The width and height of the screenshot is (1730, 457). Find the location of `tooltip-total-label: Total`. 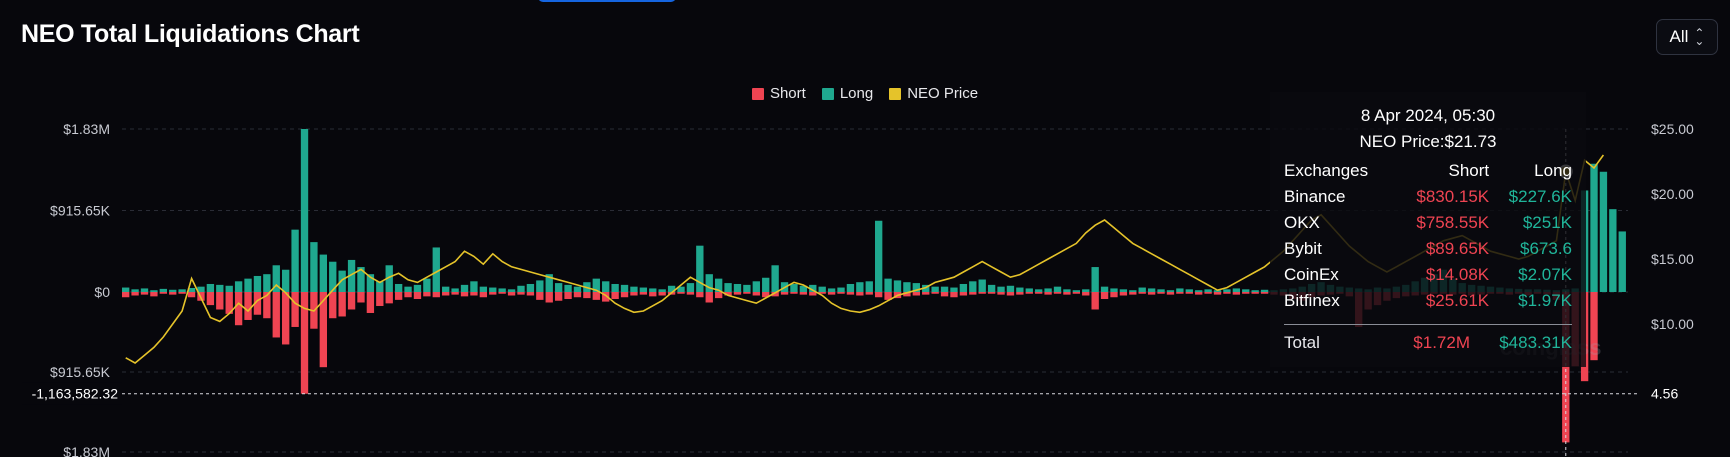

tooltip-total-label: Total is located at coordinates (1302, 342).